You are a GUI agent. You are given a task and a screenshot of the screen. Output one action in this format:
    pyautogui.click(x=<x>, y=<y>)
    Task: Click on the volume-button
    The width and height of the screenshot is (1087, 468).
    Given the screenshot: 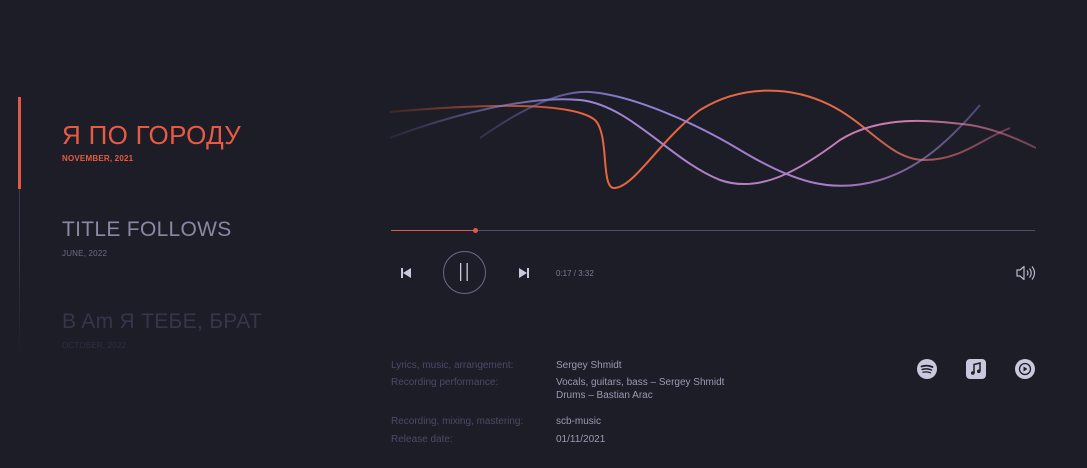 What is the action you would take?
    pyautogui.click(x=1026, y=273)
    